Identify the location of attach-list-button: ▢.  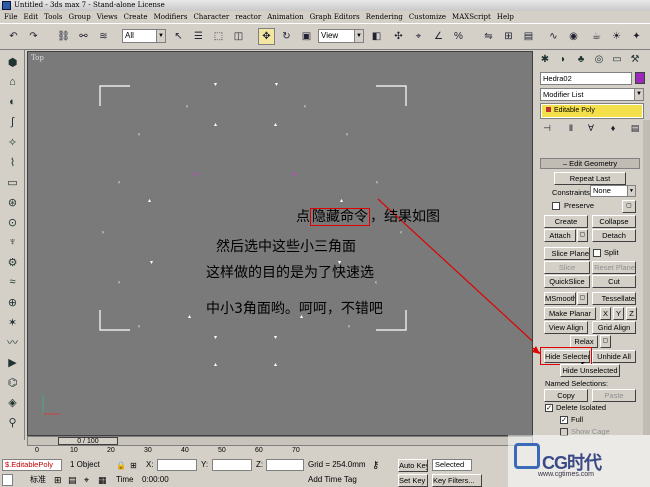
(582, 235).